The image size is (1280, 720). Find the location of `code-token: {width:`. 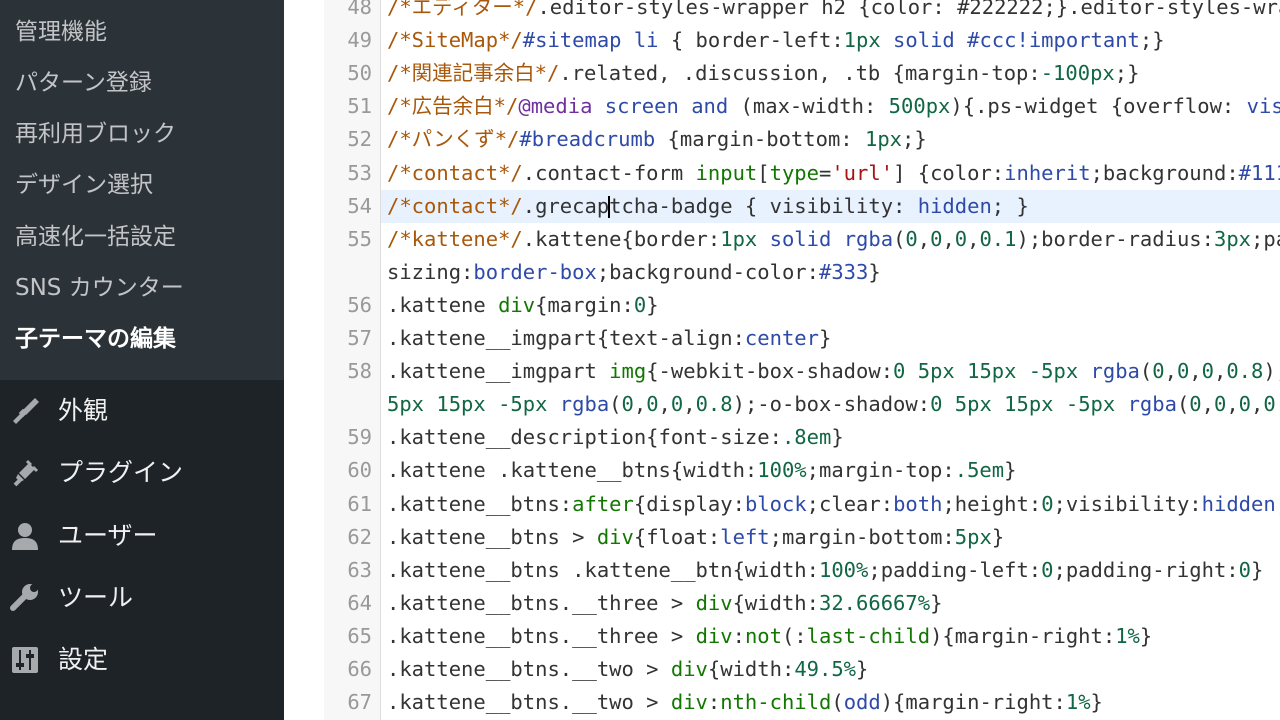

code-token: {width: is located at coordinates (775, 602).